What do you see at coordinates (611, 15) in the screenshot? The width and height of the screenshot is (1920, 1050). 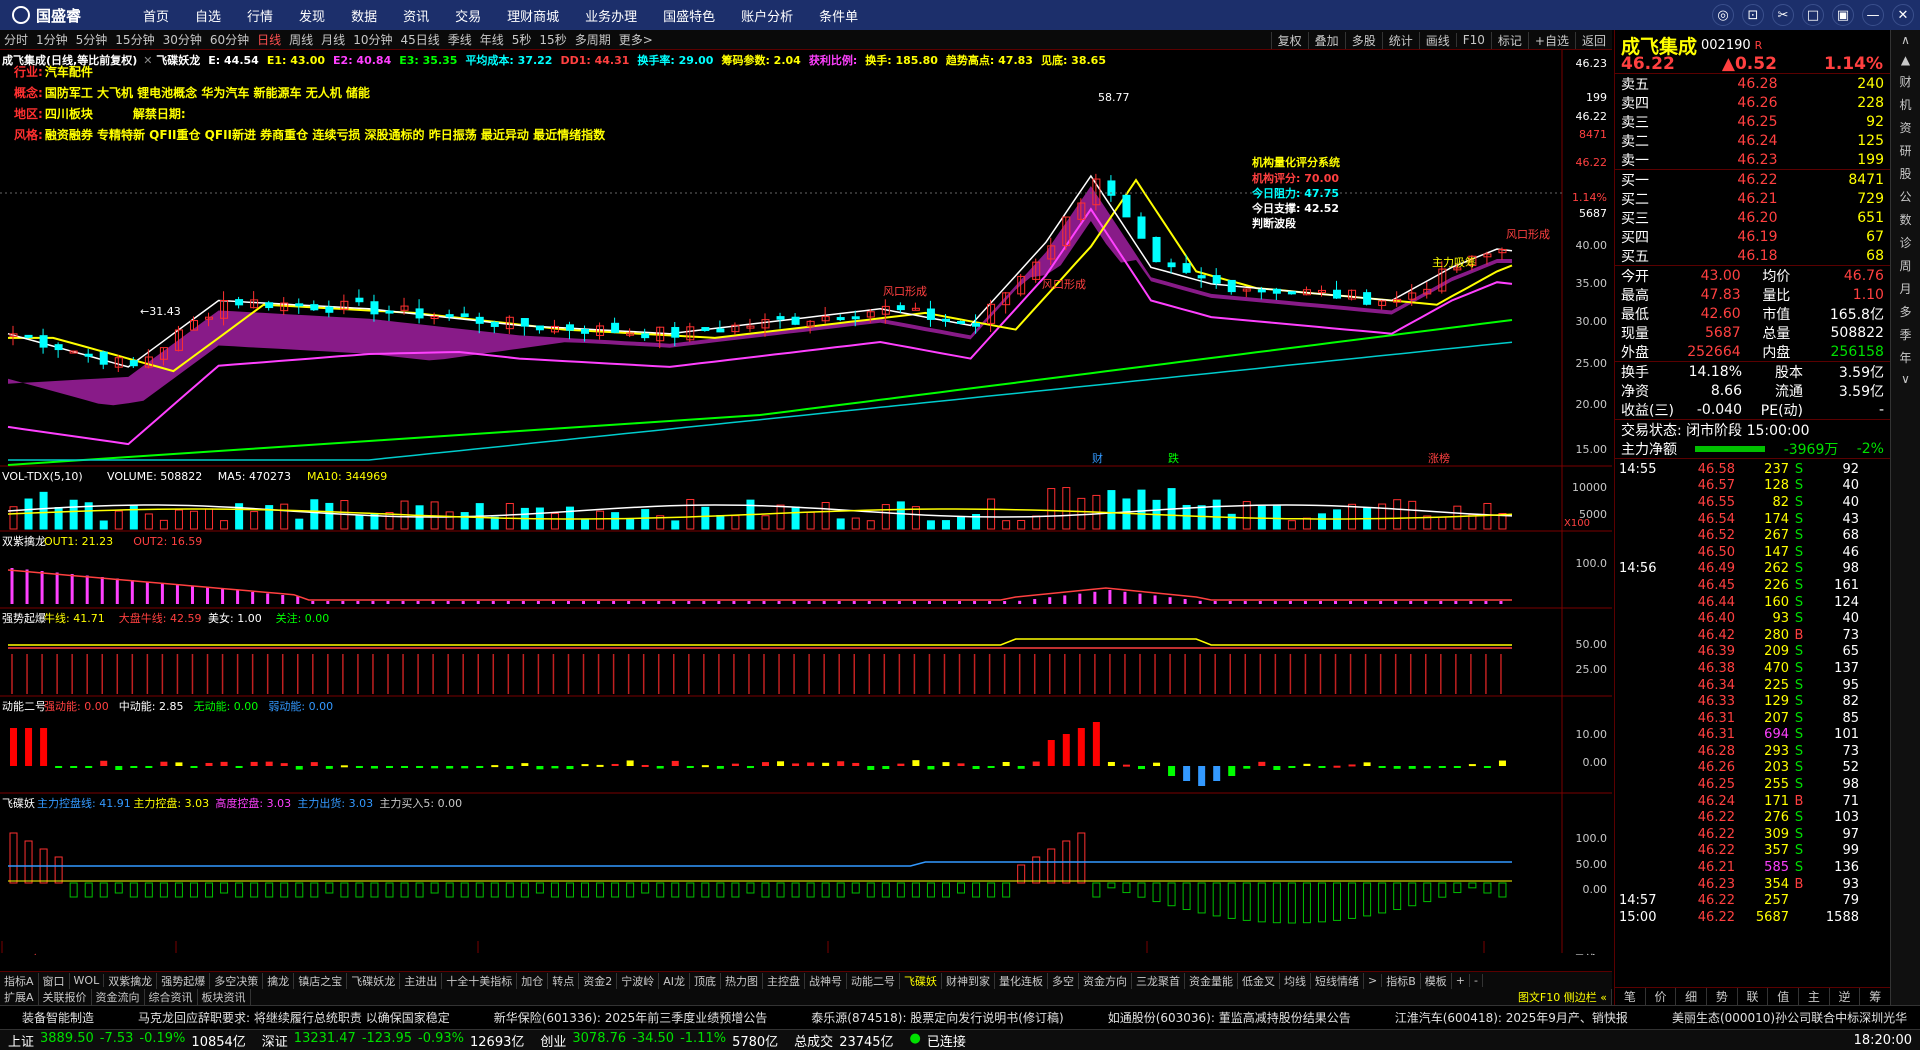 I see `menu-item: 业务办理` at bounding box center [611, 15].